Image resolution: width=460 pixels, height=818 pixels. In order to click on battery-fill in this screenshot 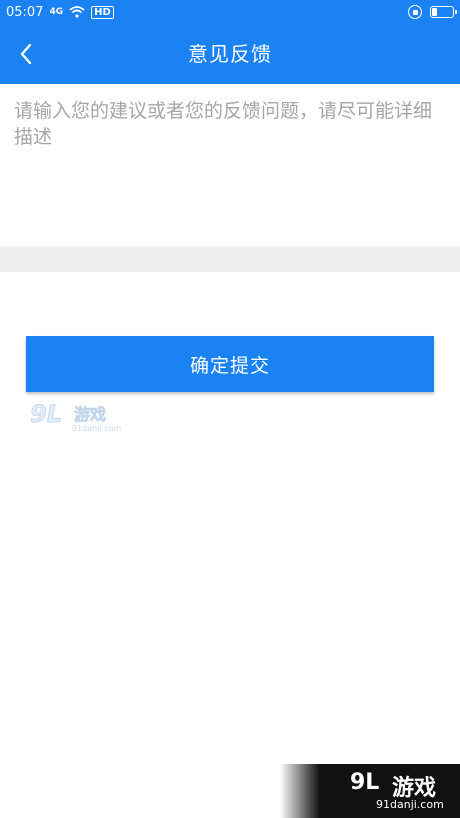, I will do `click(434, 12)`.